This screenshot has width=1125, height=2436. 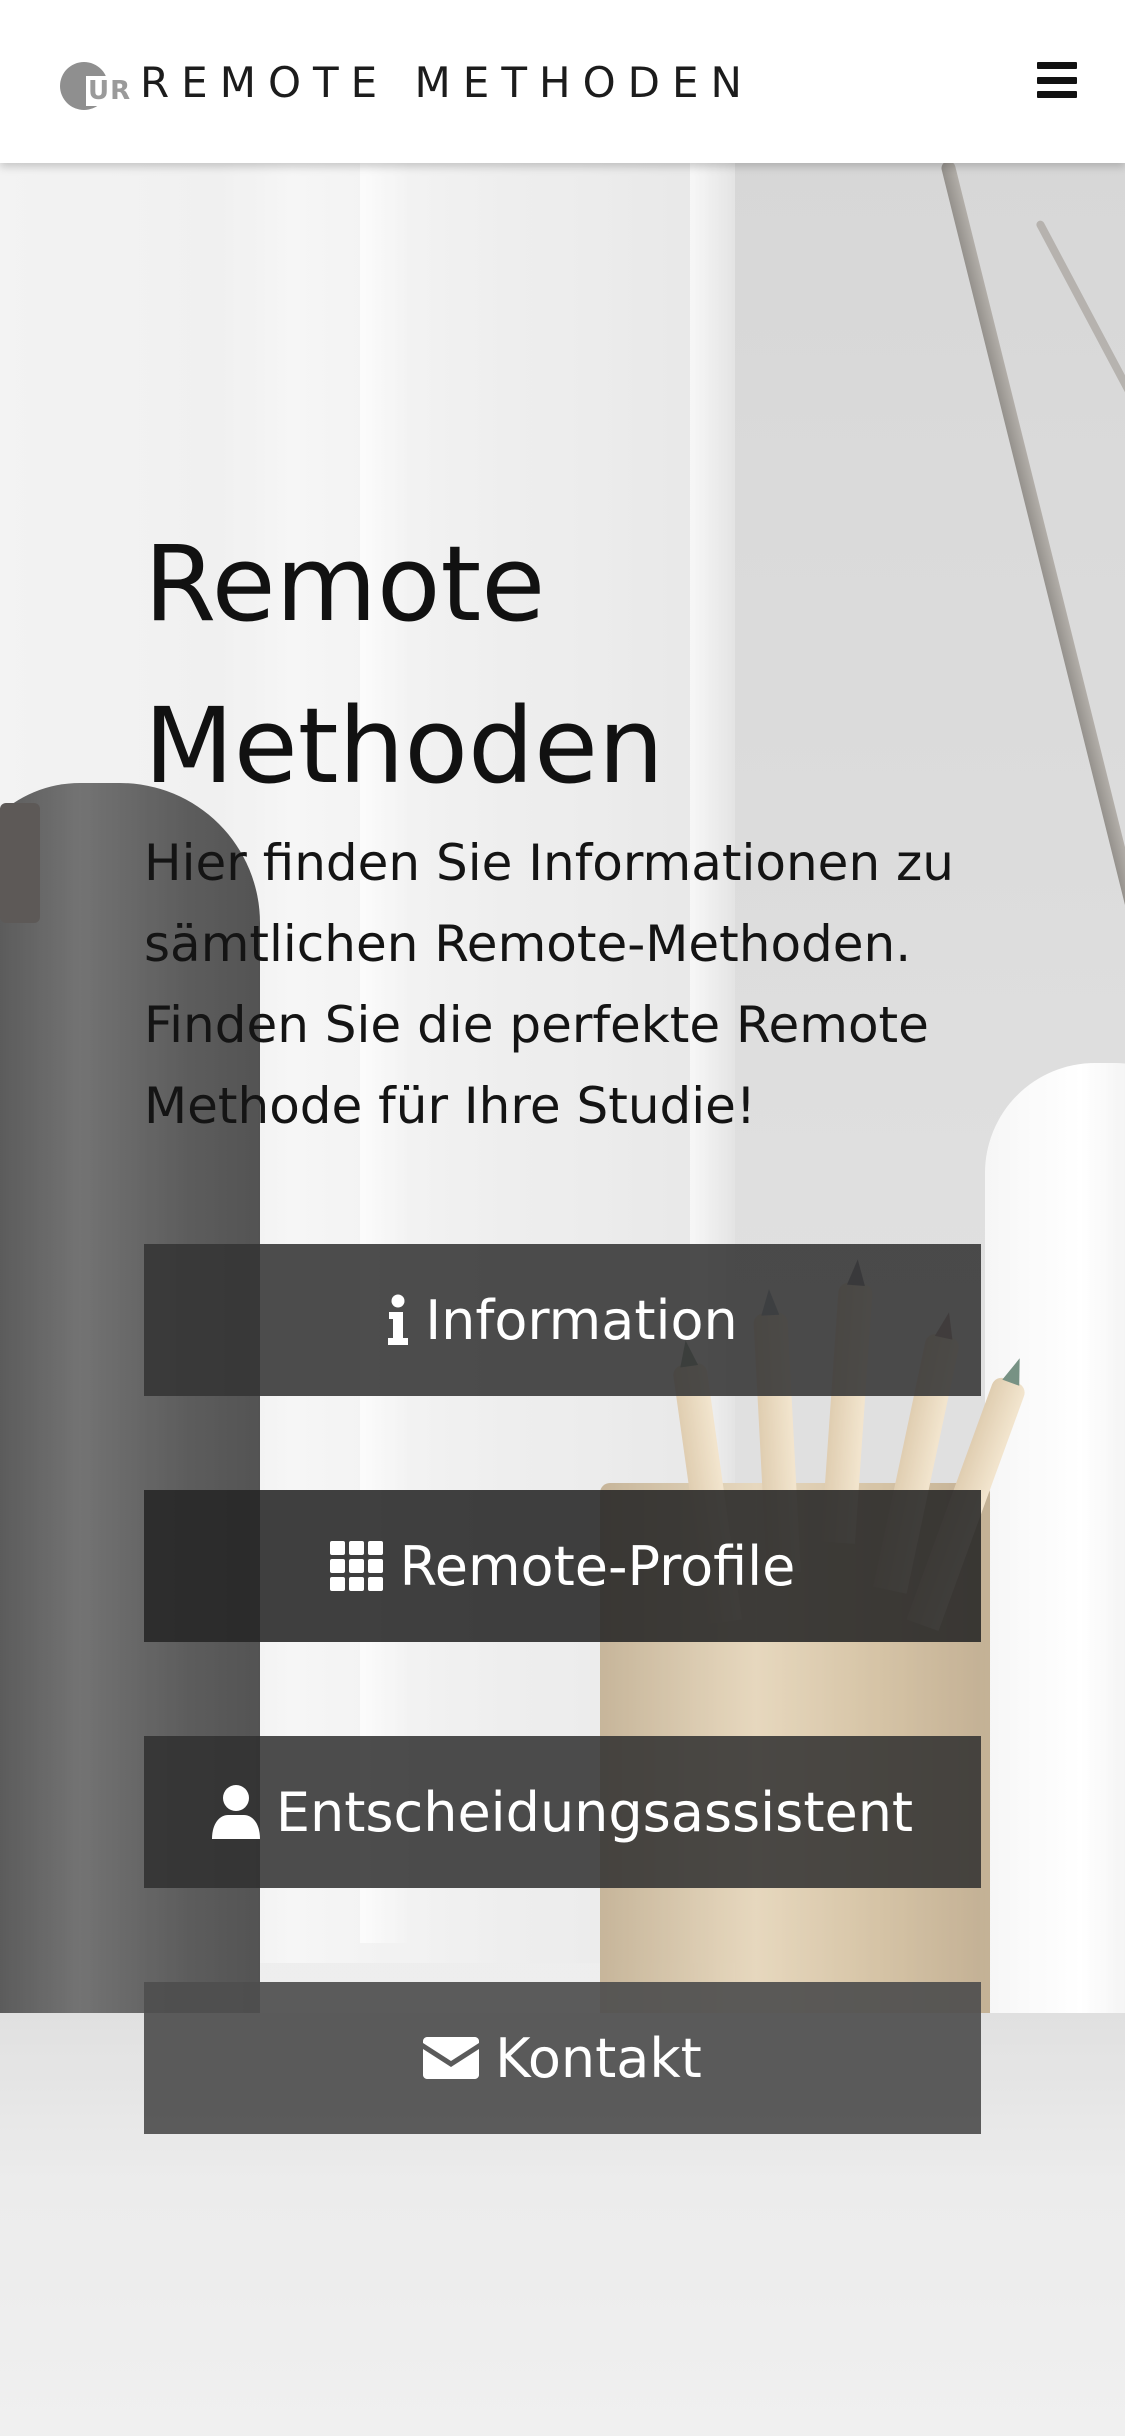 What do you see at coordinates (1057, 94) in the screenshot?
I see `menu-bar-bottom` at bounding box center [1057, 94].